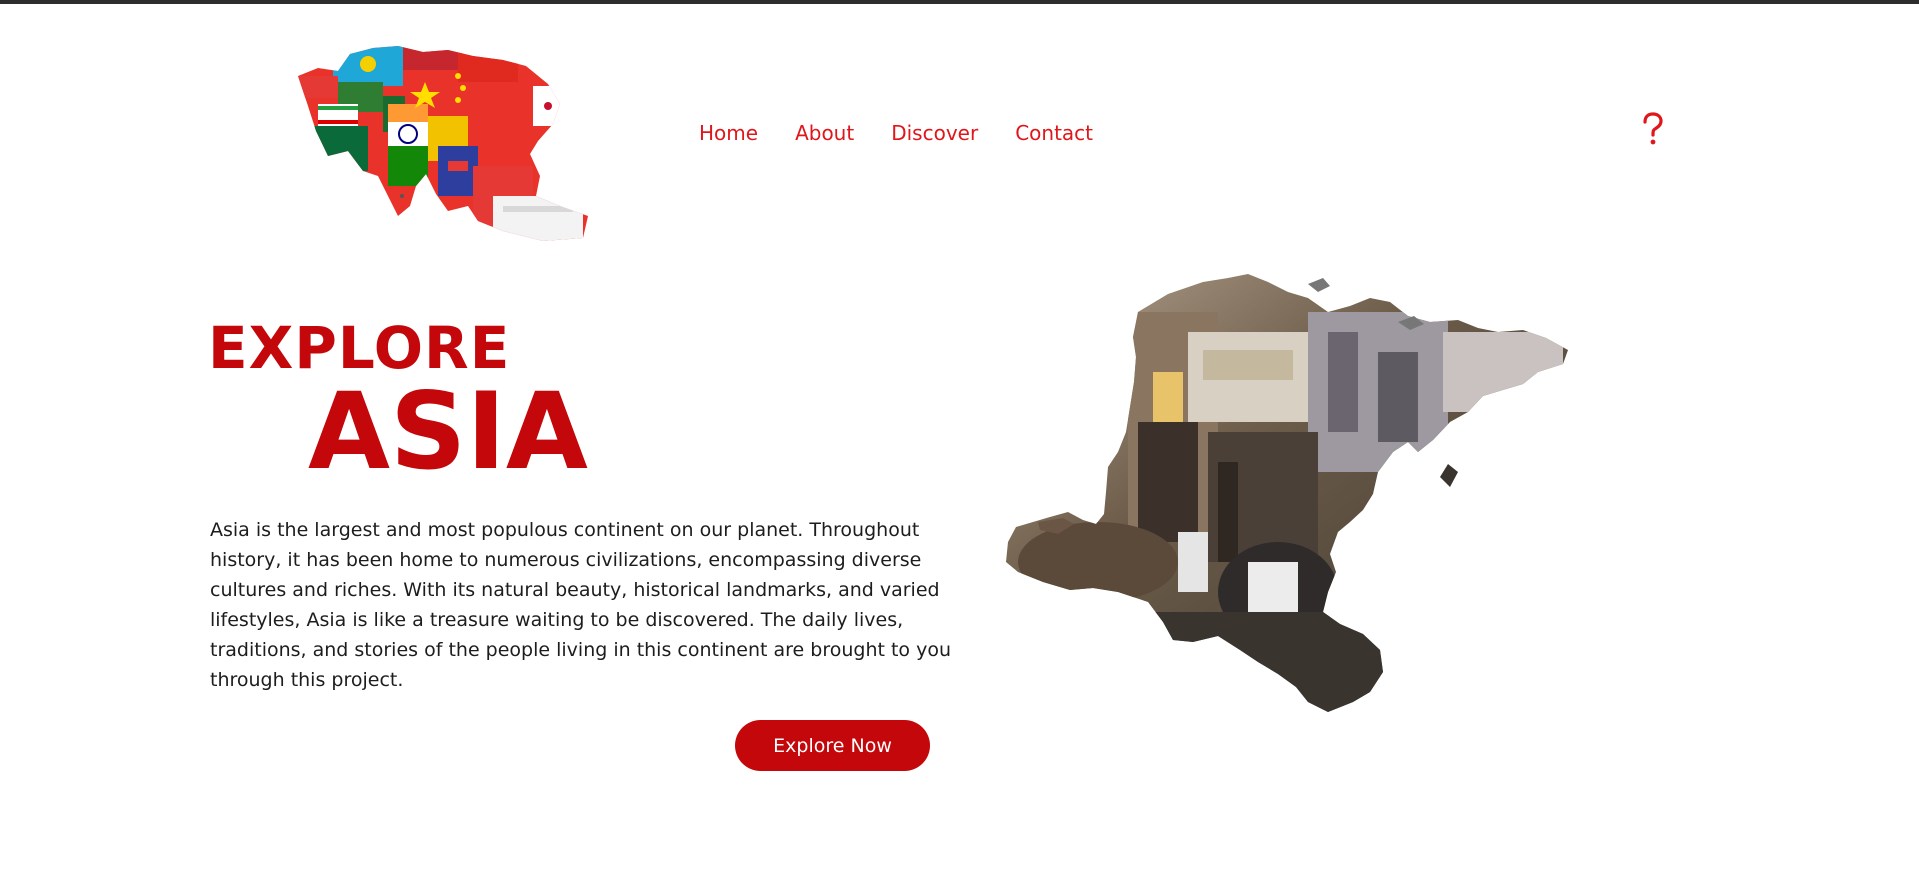 Image resolution: width=1919 pixels, height=872 pixels. I want to click on asia-flag-map-logo, so click(444, 144).